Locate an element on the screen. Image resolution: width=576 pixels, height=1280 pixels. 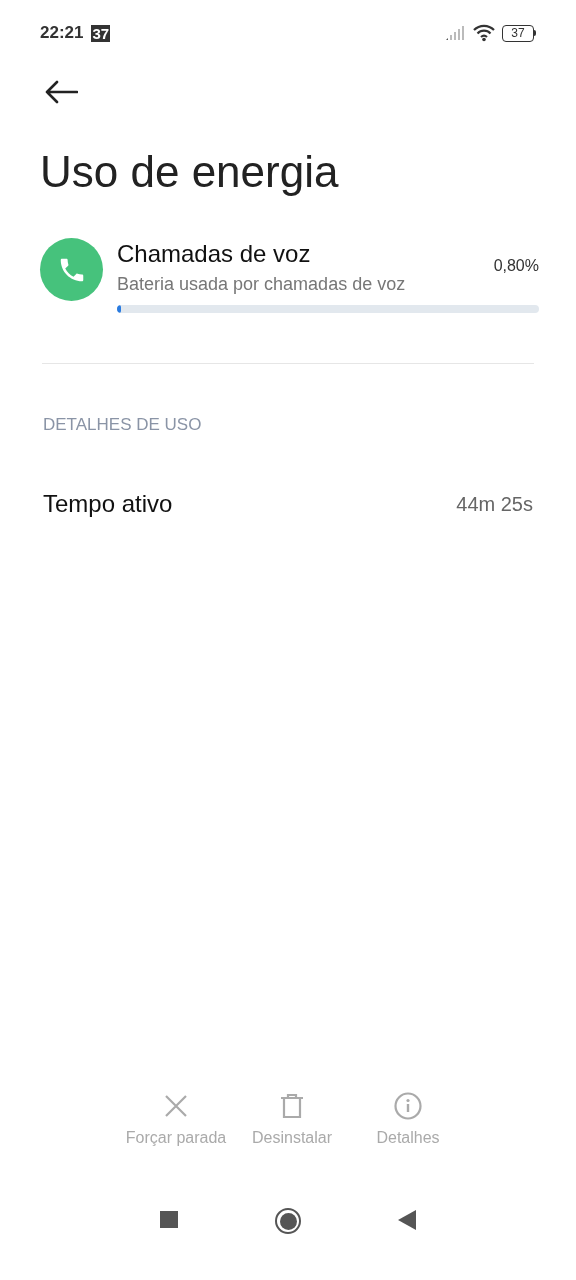
signal-icon is located at coordinates (455, 33).